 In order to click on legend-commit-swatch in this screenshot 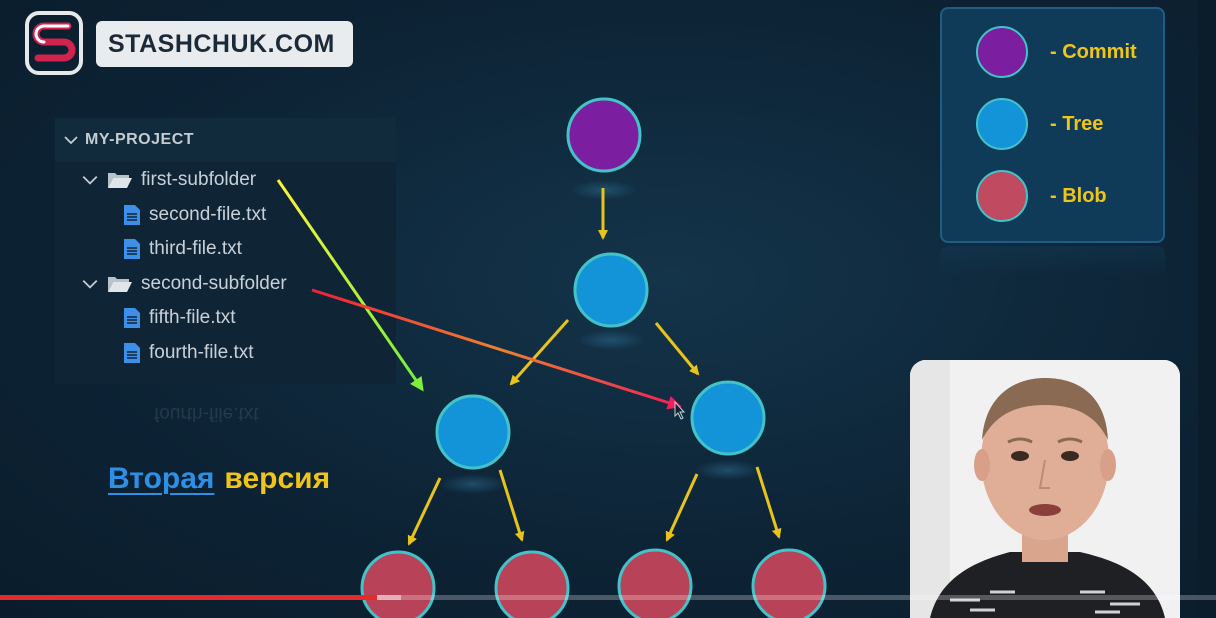, I will do `click(1002, 52)`.